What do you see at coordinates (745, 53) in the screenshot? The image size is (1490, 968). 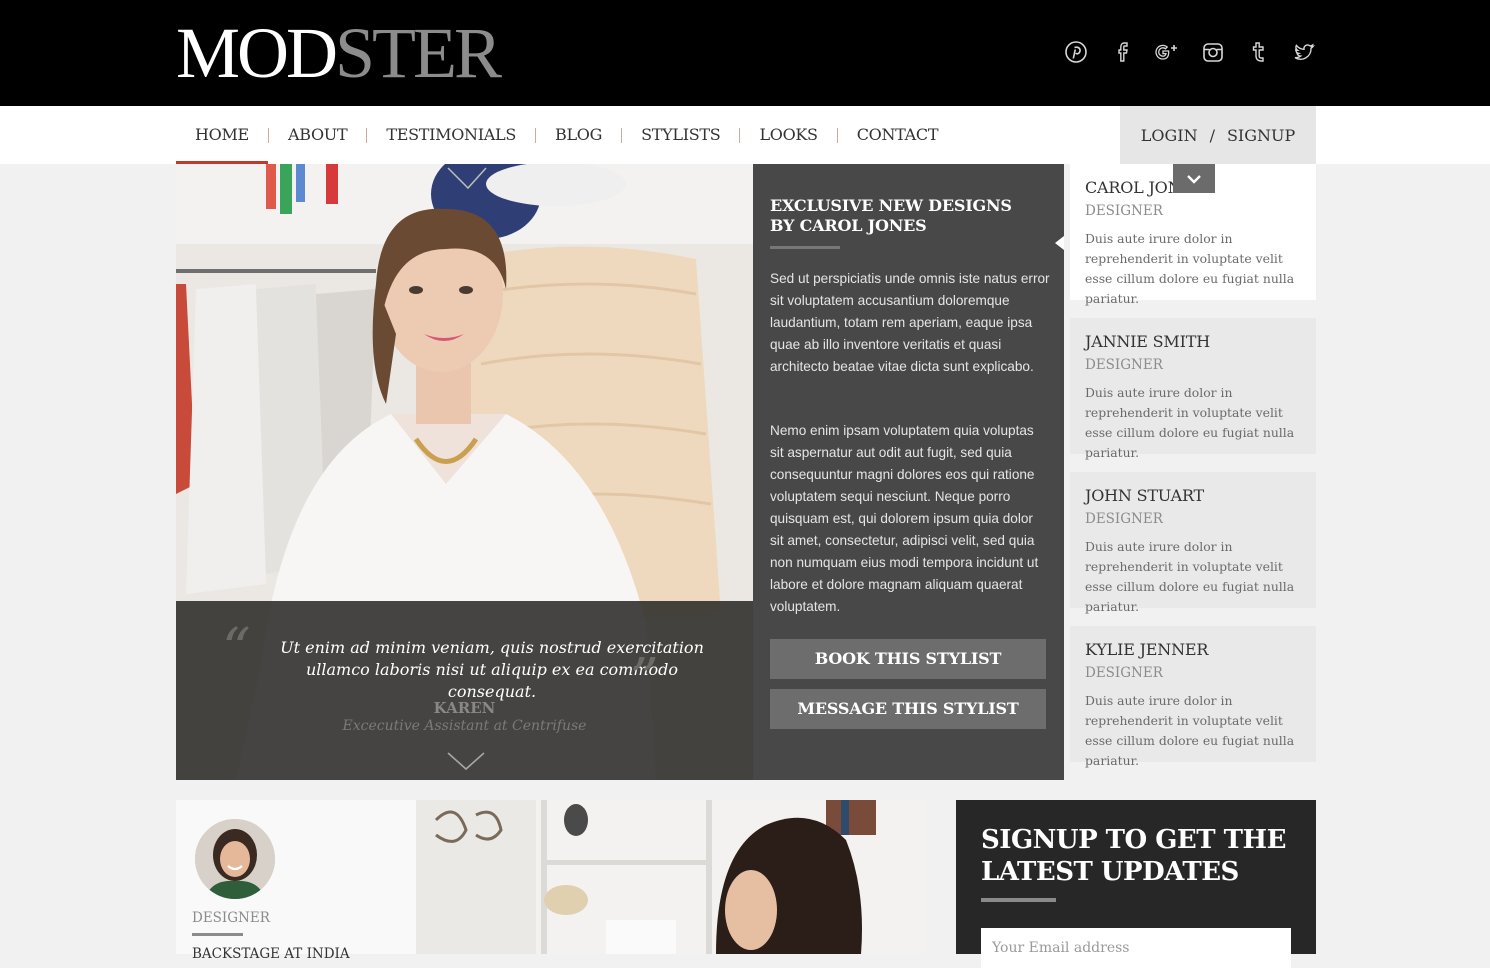 I see `top-header: MODSTER` at bounding box center [745, 53].